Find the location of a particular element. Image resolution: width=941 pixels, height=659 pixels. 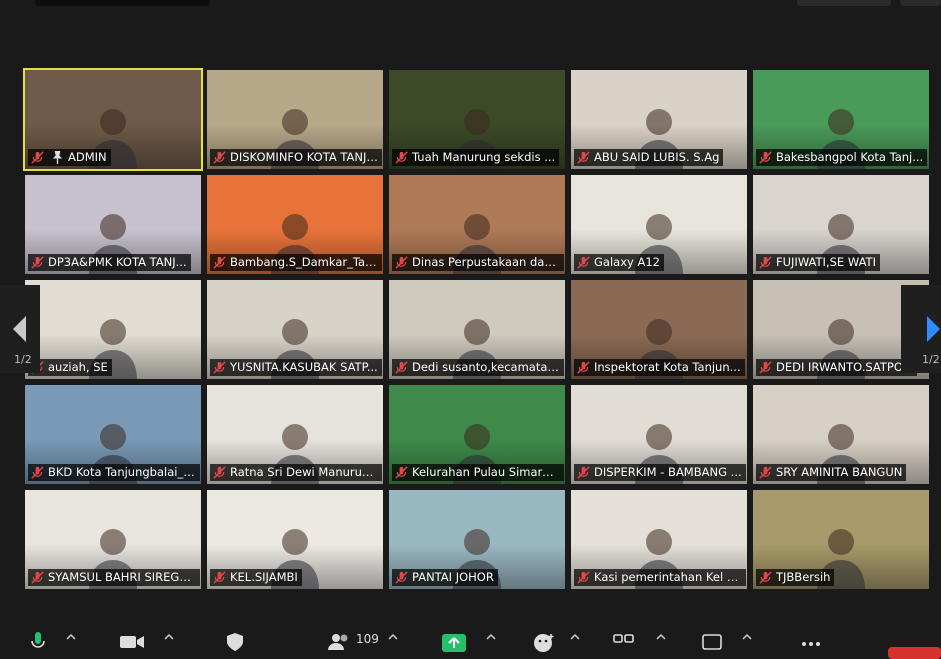

mute-button is located at coordinates (38, 643).